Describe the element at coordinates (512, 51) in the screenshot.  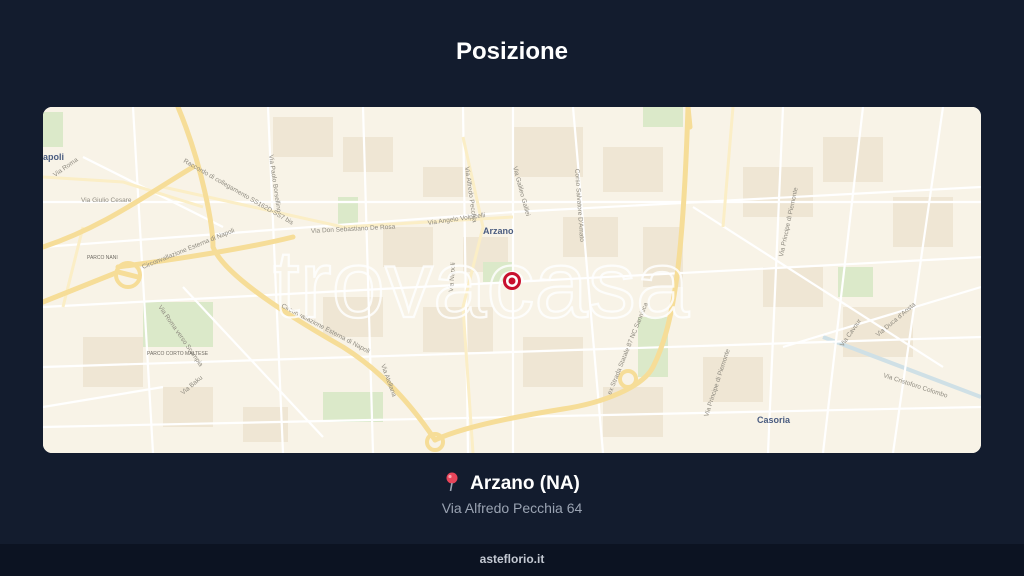
I see `page-title: Posizione` at that location.